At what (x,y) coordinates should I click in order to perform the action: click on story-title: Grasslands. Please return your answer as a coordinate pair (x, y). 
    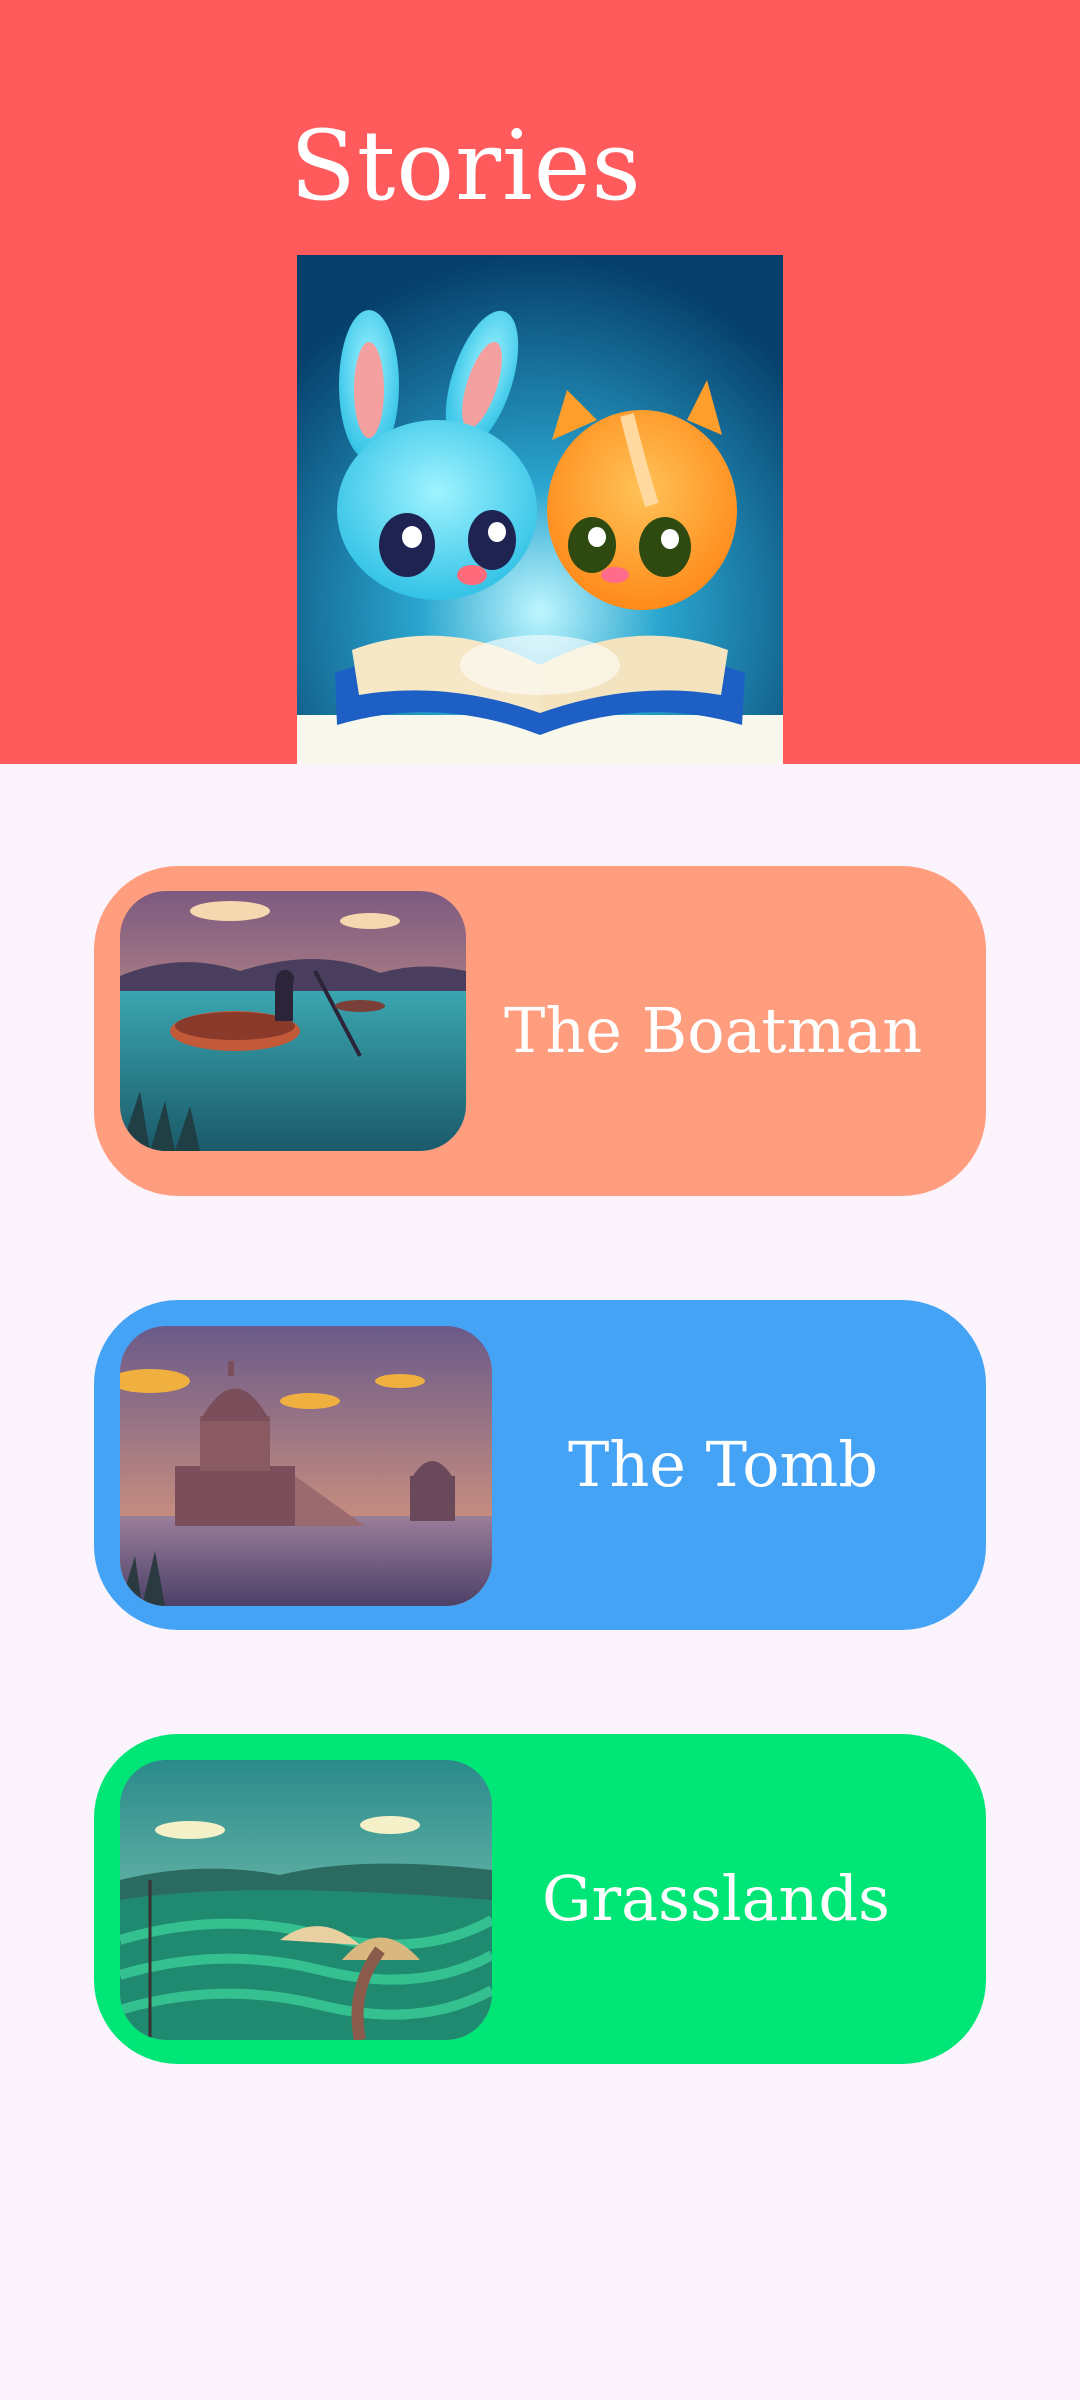
    Looking at the image, I should click on (716, 1898).